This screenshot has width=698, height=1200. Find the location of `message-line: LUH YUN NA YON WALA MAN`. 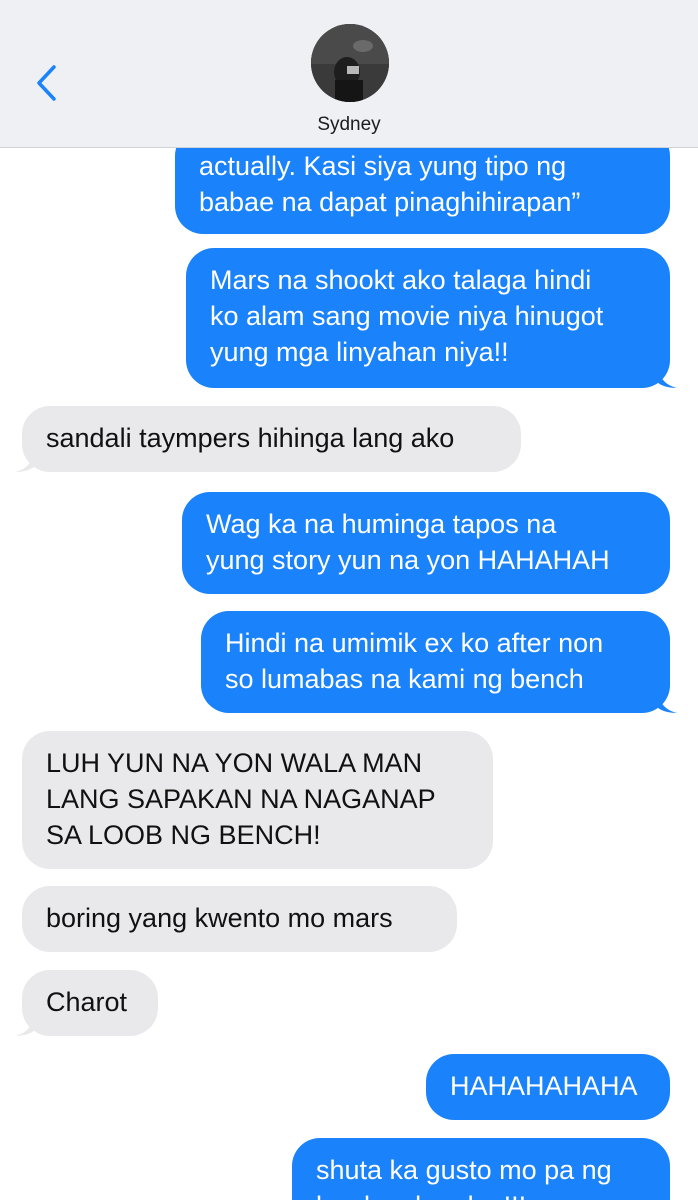

message-line: LUH YUN NA YON WALA MAN is located at coordinates (234, 763).